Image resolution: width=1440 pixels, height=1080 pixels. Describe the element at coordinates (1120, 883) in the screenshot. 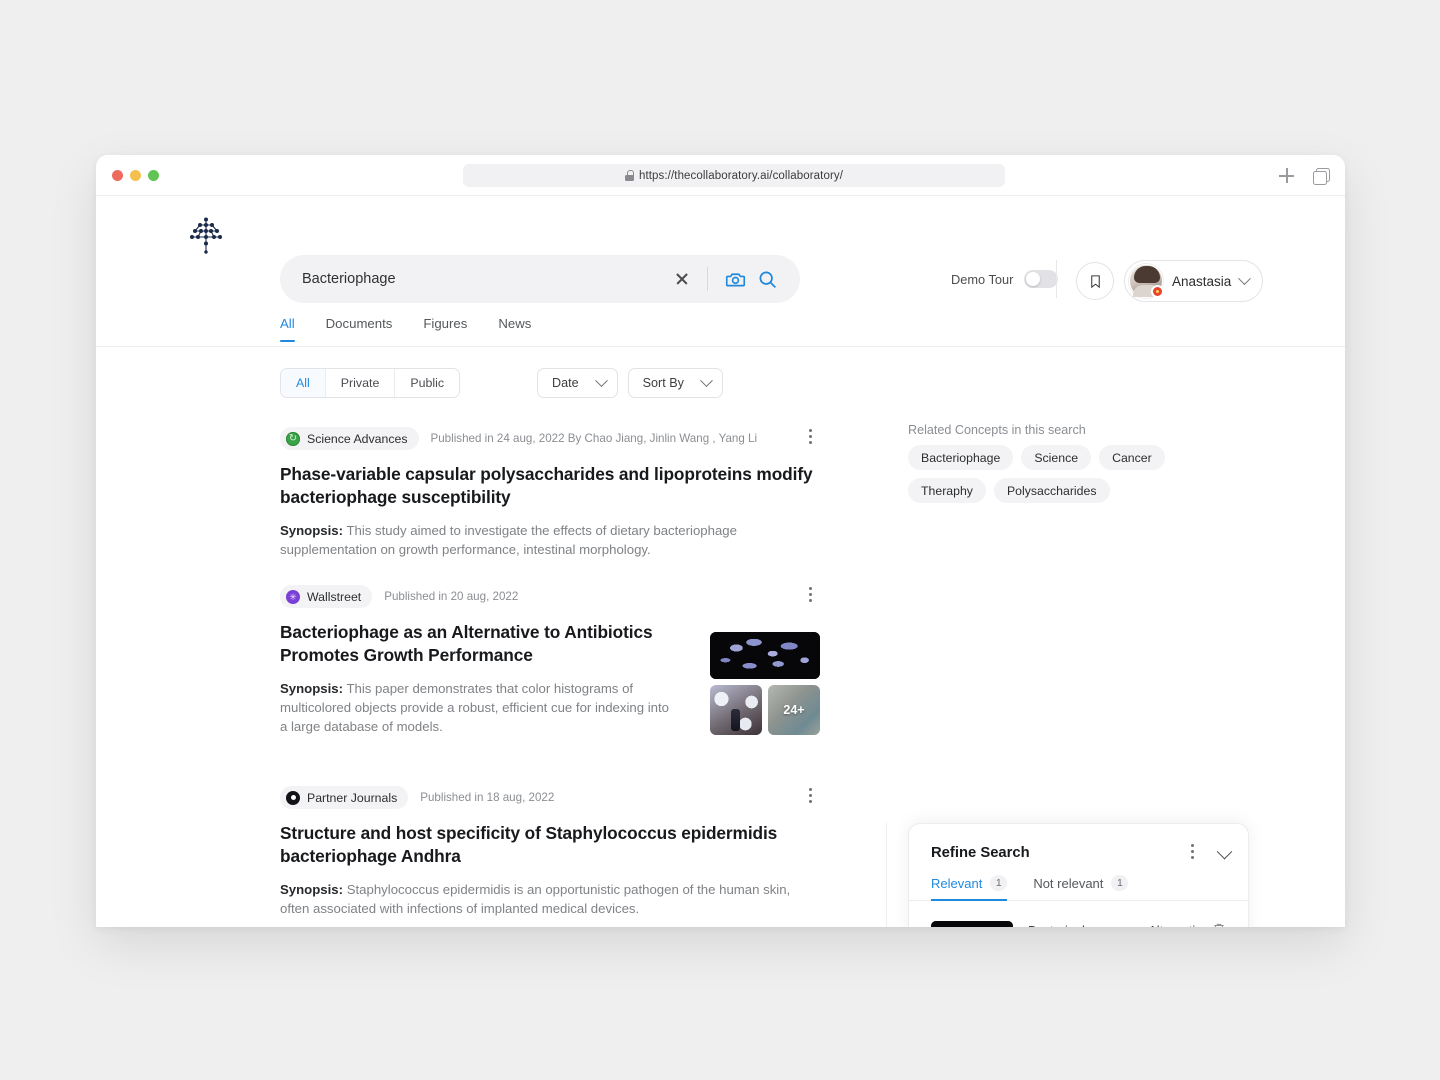

I see `tab-not-relevant-count: 1` at that location.